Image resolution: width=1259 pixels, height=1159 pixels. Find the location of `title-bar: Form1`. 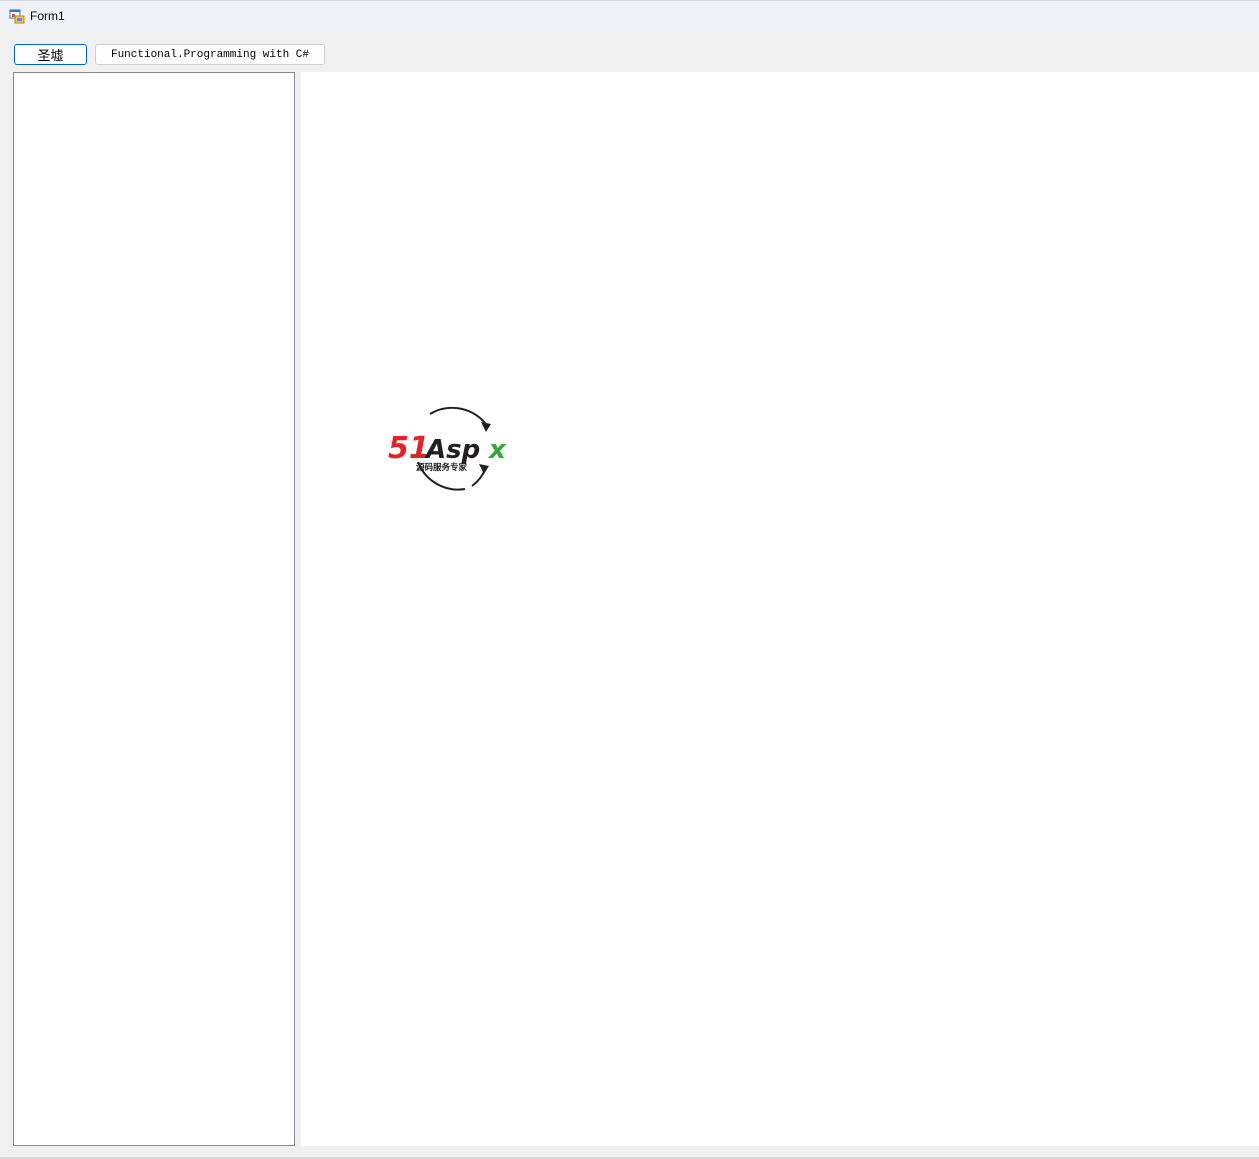

title-bar: Form1 is located at coordinates (629, 15).